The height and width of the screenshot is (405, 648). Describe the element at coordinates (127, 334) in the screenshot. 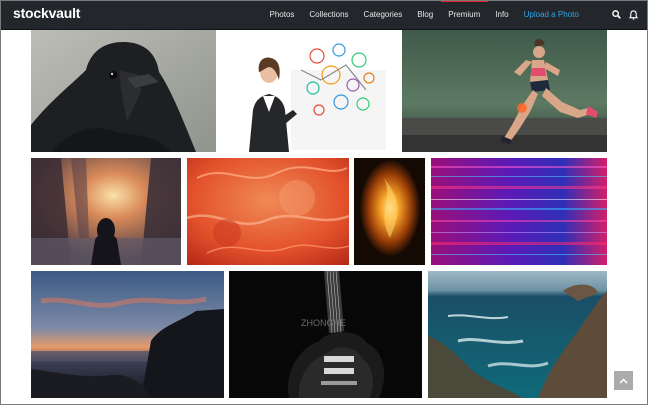

I see `photo-coast-at-dusk` at that location.